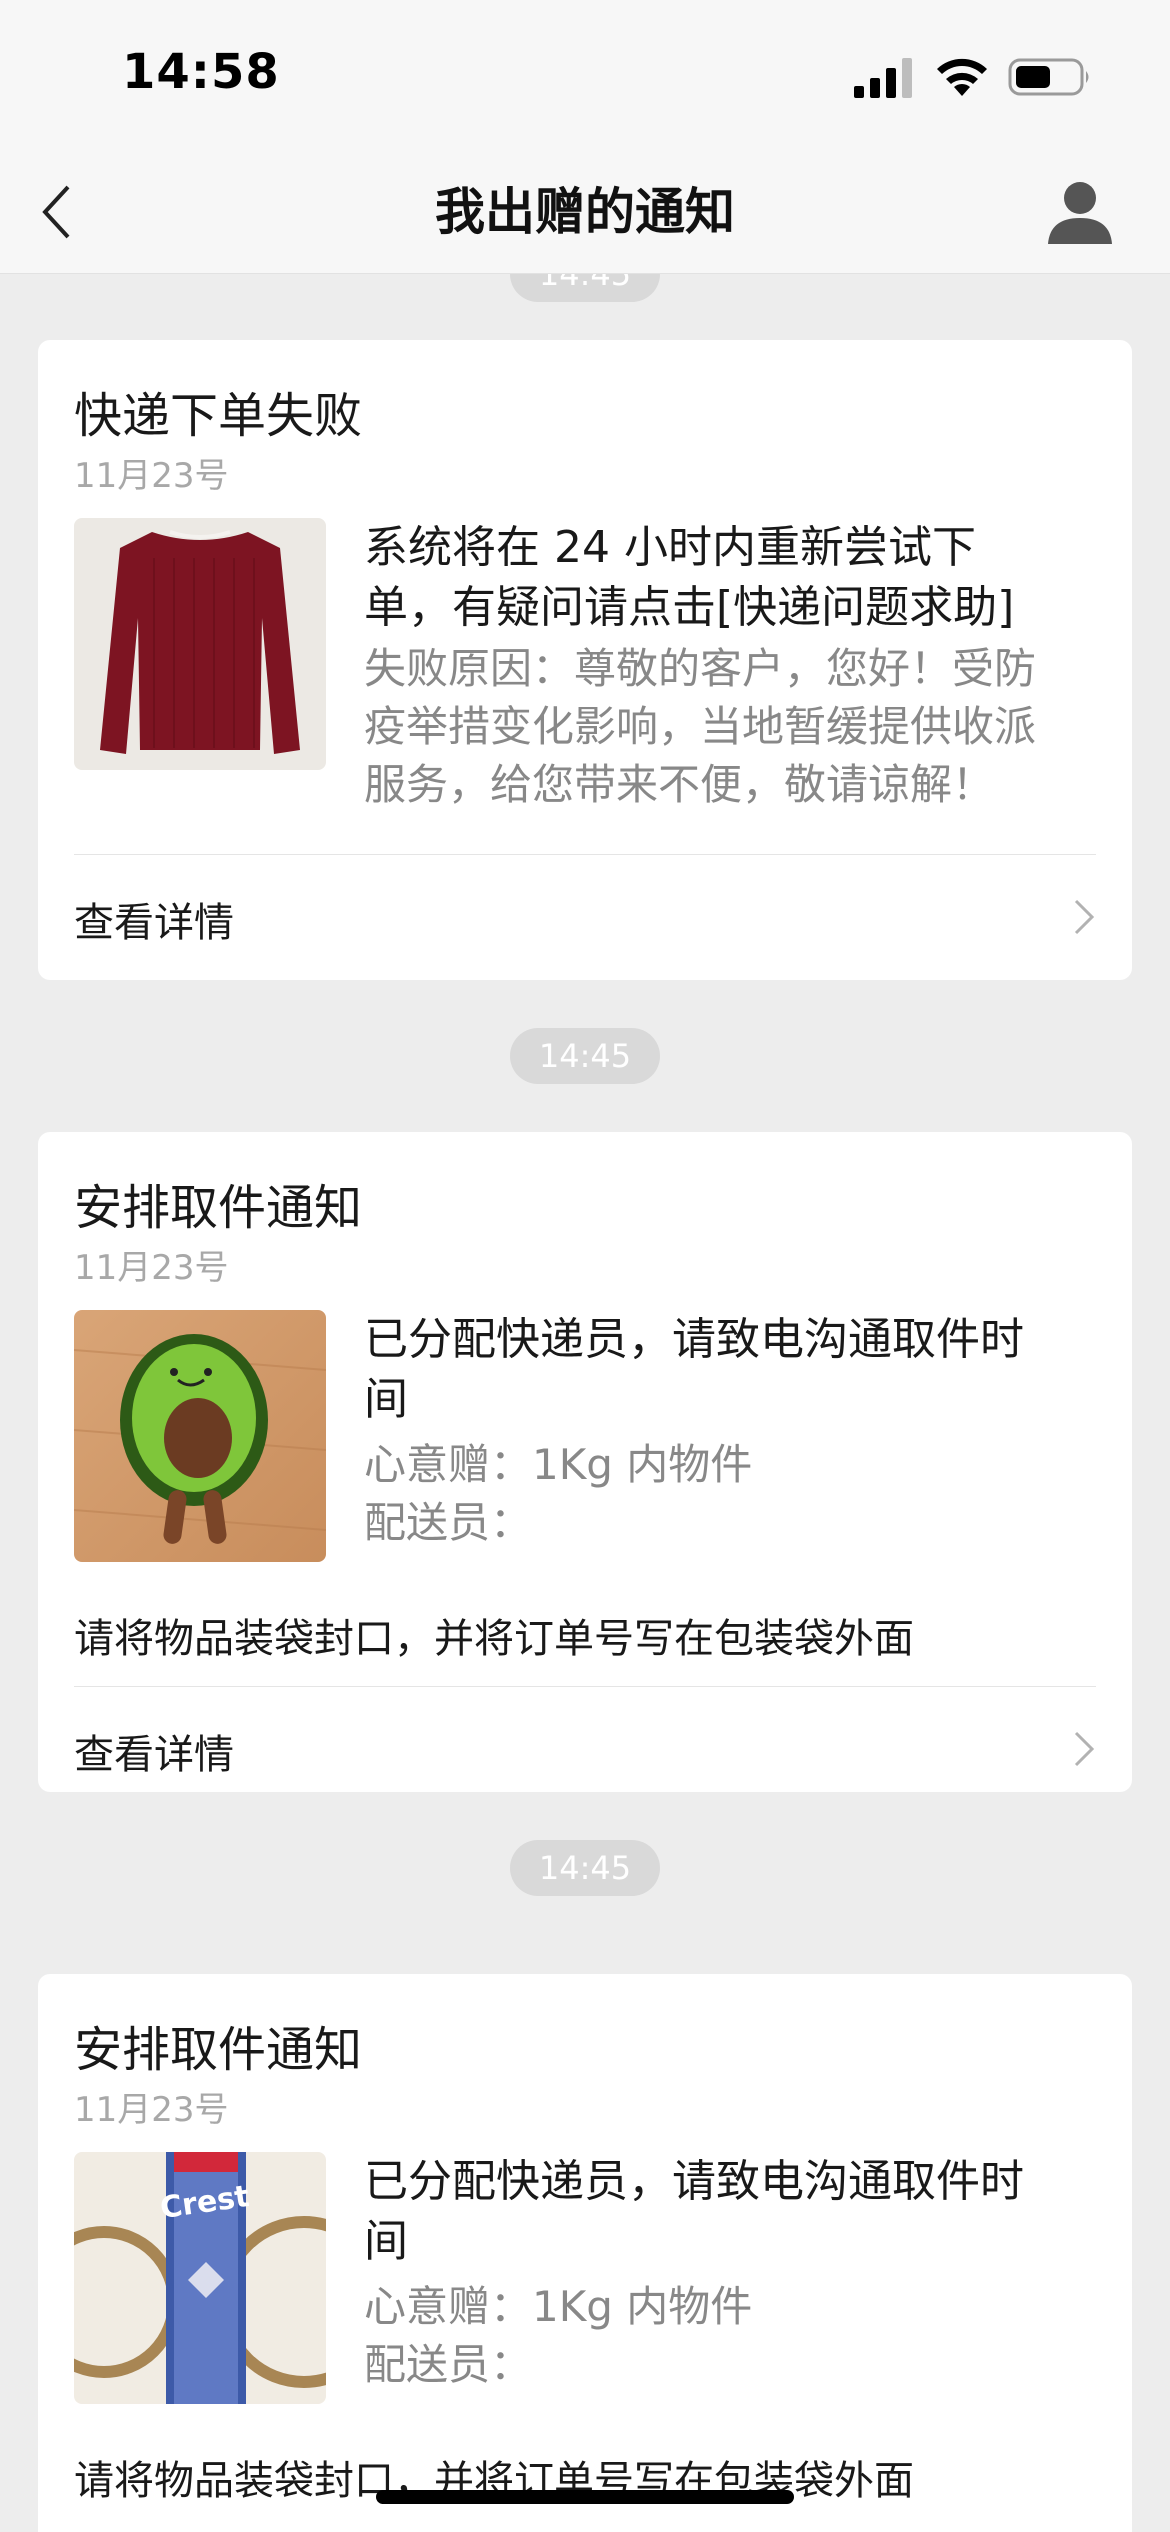 Image resolution: width=1170 pixels, height=2532 pixels. What do you see at coordinates (585, 75) in the screenshot?
I see `status-bar: 14:58` at bounding box center [585, 75].